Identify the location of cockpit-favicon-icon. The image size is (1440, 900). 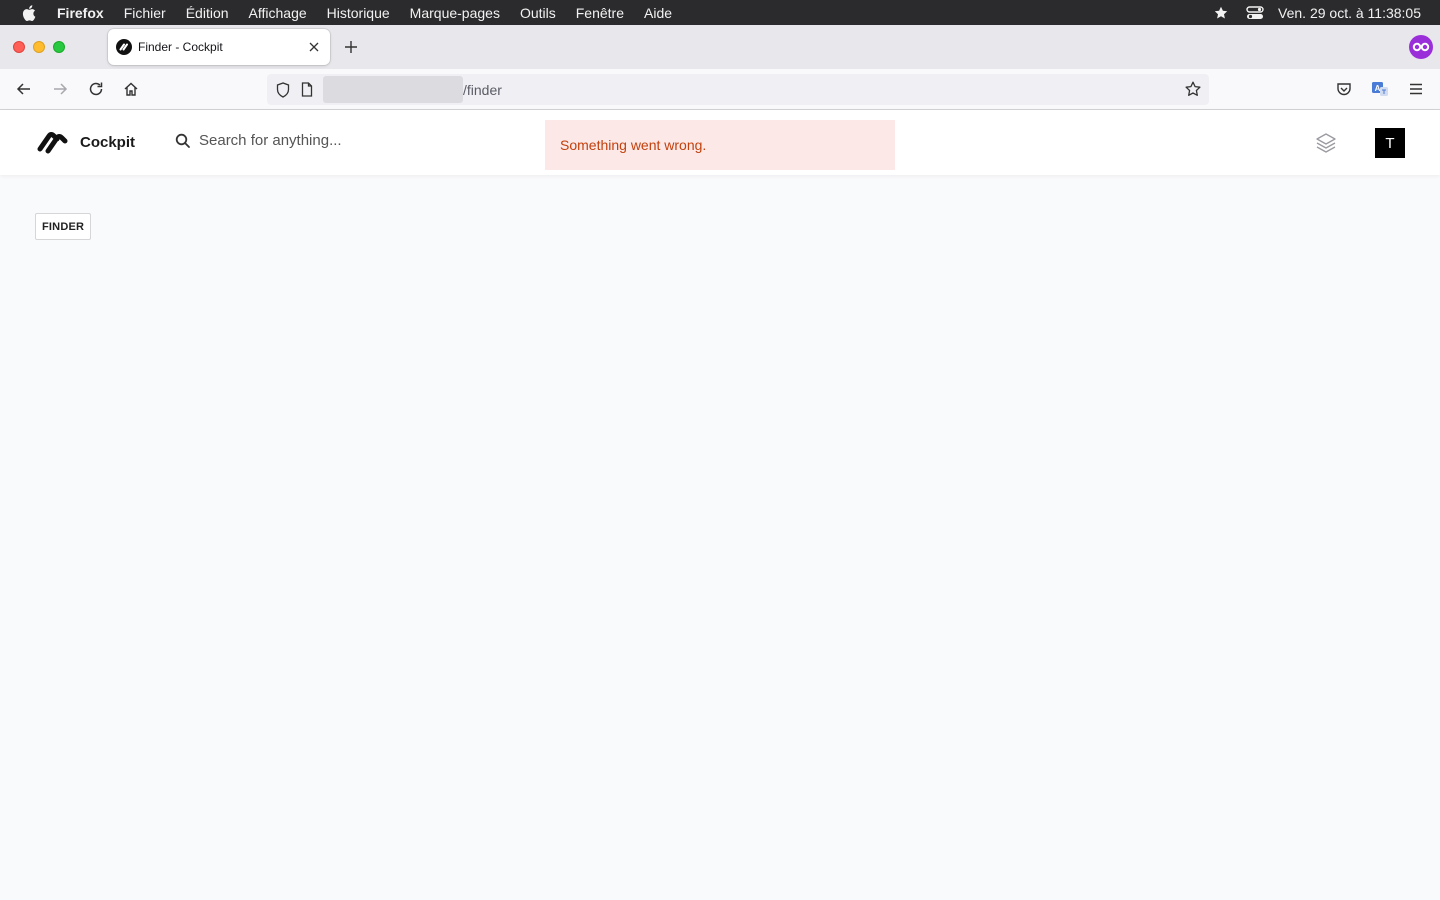
(124, 47).